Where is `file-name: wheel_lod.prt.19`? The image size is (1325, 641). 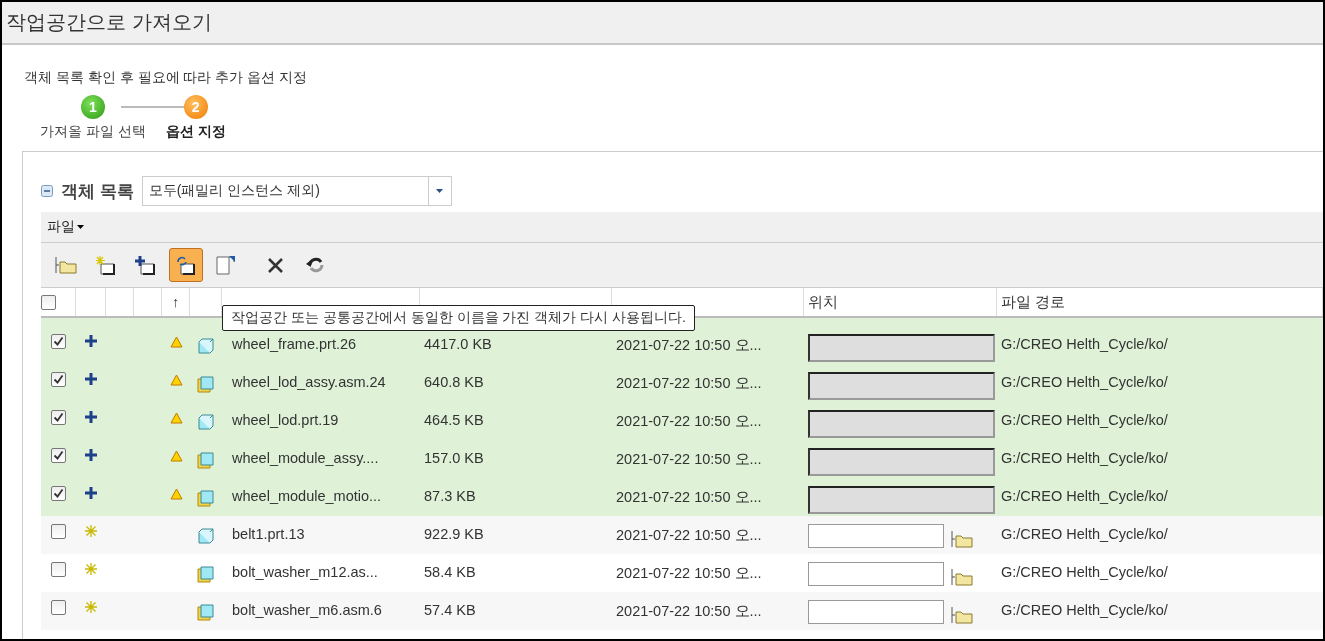
file-name: wheel_lod.prt.19 is located at coordinates (285, 420).